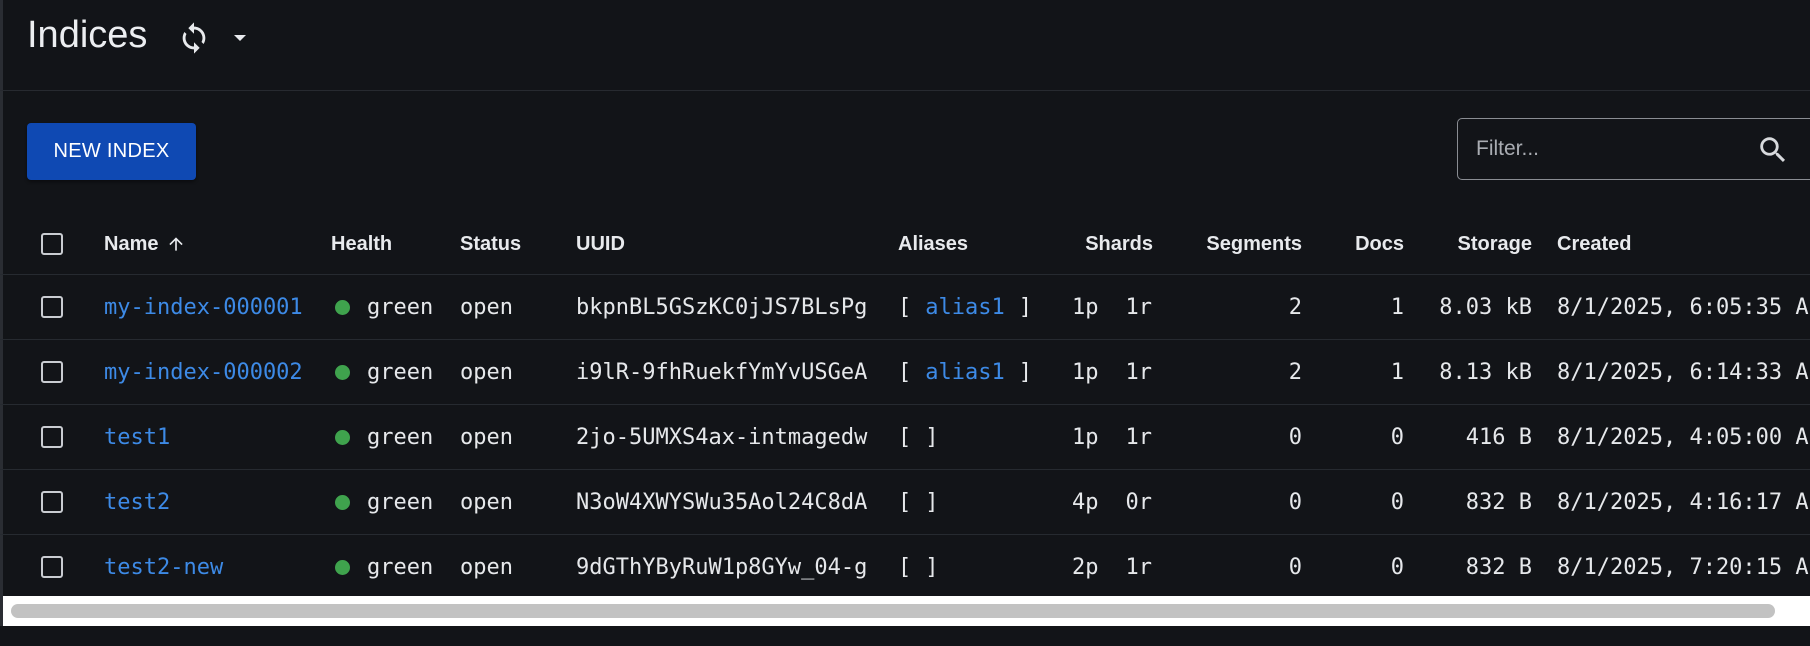 The image size is (1810, 646). I want to click on primary-shards: 1p, so click(1085, 437).